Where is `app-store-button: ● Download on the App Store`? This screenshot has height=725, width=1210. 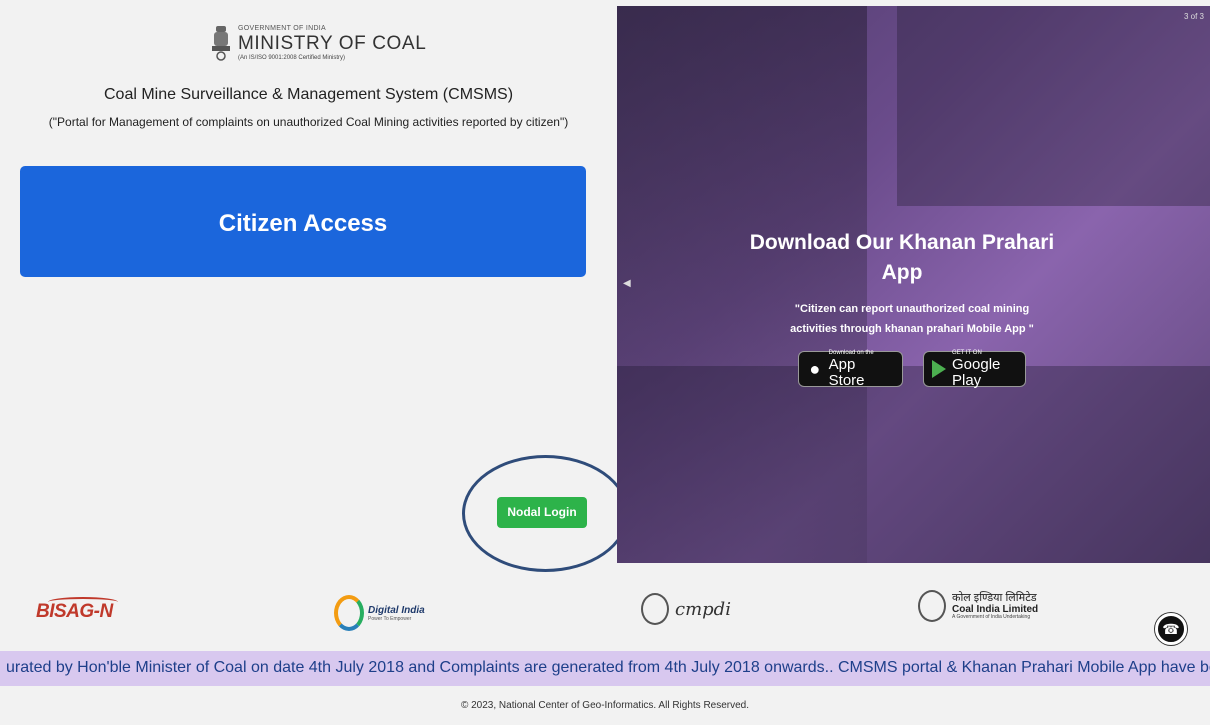 app-store-button: ● Download on the App Store is located at coordinates (850, 369).